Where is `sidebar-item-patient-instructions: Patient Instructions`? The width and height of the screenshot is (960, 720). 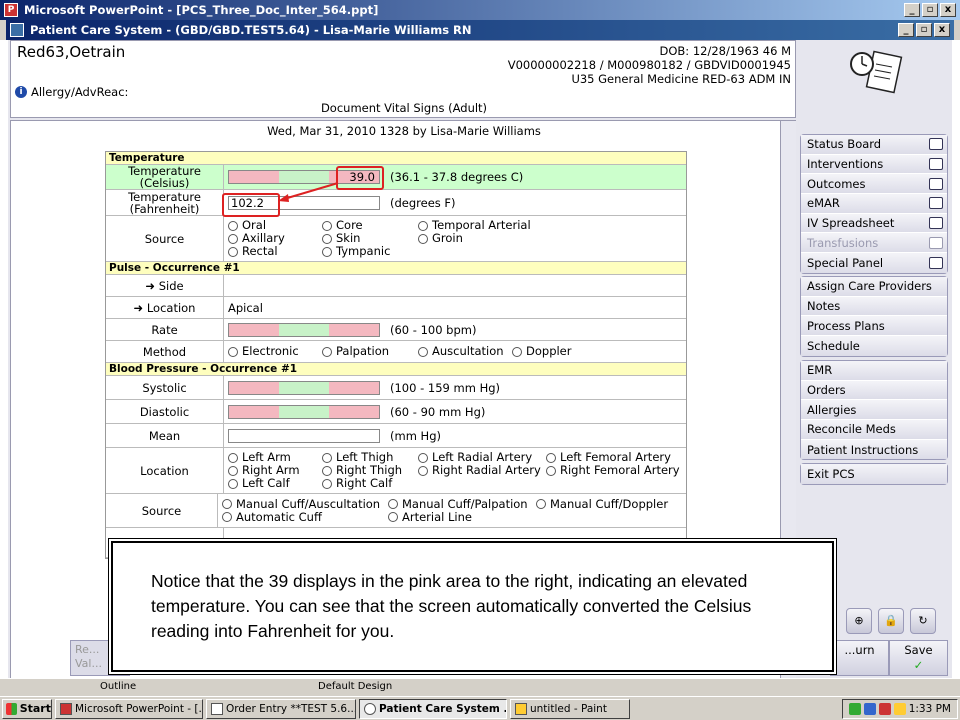 sidebar-item-patient-instructions: Patient Instructions is located at coordinates (874, 449).